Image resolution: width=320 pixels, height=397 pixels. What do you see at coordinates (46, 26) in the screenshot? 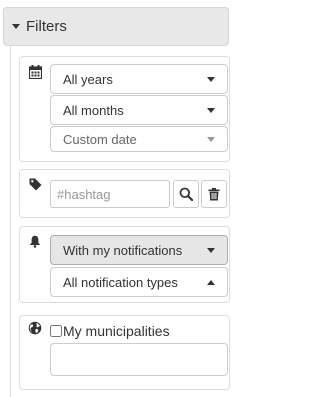
I see `filters-title: Filters` at bounding box center [46, 26].